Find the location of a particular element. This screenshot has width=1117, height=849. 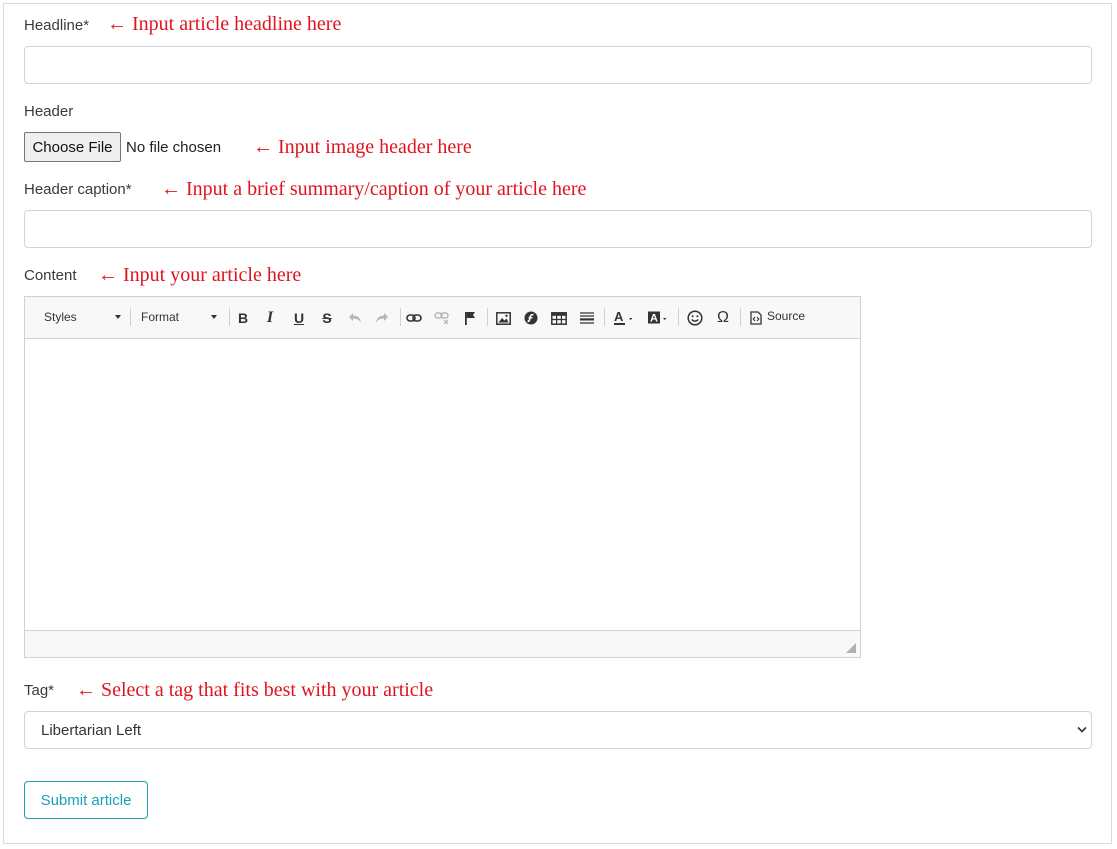

redo-button is located at coordinates (382, 318).